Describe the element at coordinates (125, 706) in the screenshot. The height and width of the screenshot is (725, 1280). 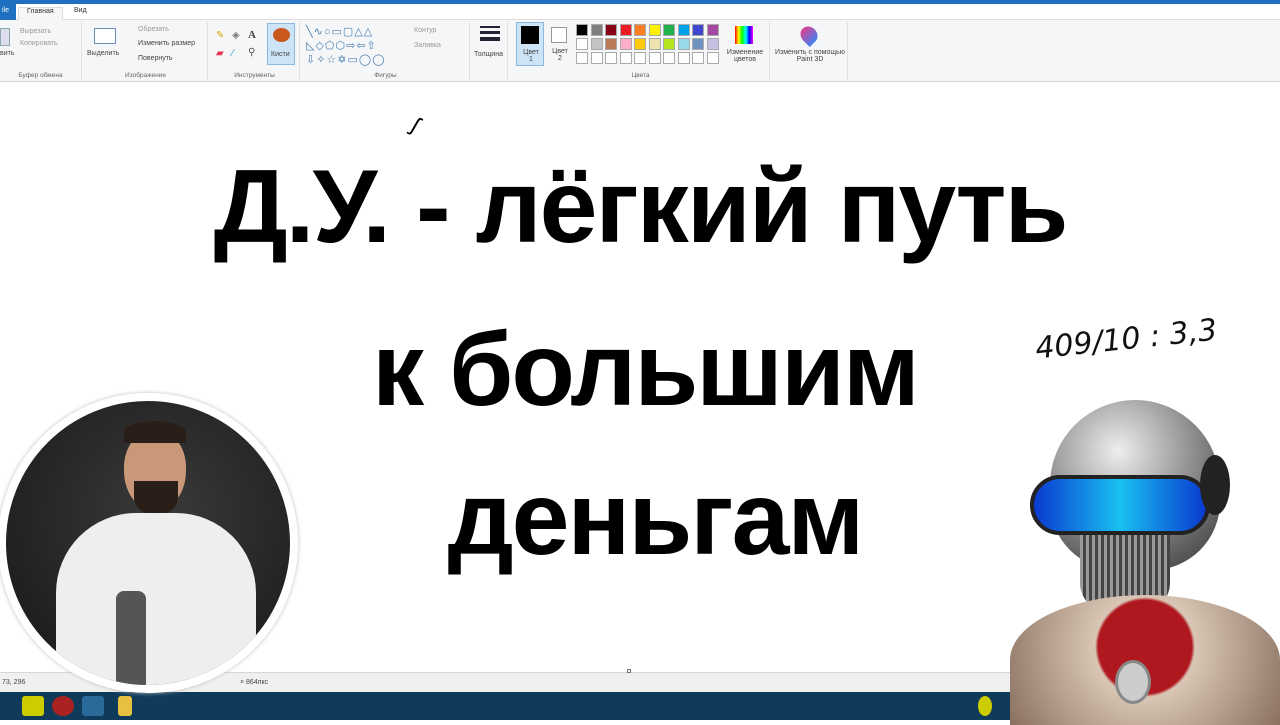
I see `taskbar-folder-icon` at that location.